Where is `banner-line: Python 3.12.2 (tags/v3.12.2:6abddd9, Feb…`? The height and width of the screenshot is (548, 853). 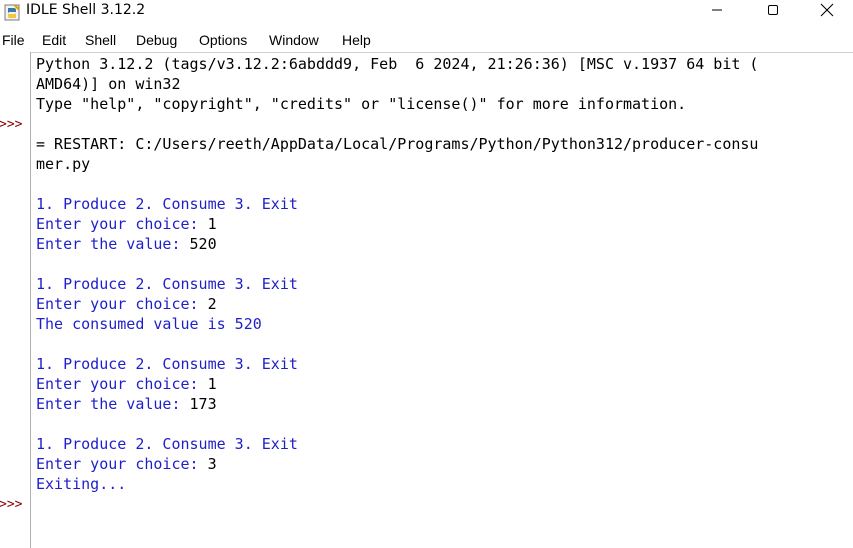 banner-line: Python 3.12.2 (tags/v3.12.2:6abddd9, Feb… is located at coordinates (397, 64).